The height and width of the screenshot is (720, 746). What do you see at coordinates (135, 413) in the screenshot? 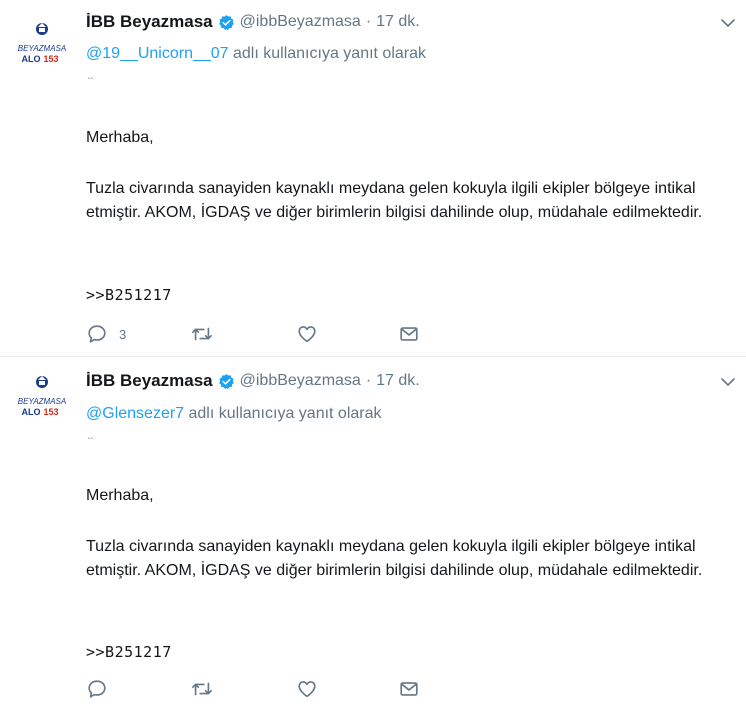
I see `reply-user-link: @Glensezer7` at bounding box center [135, 413].